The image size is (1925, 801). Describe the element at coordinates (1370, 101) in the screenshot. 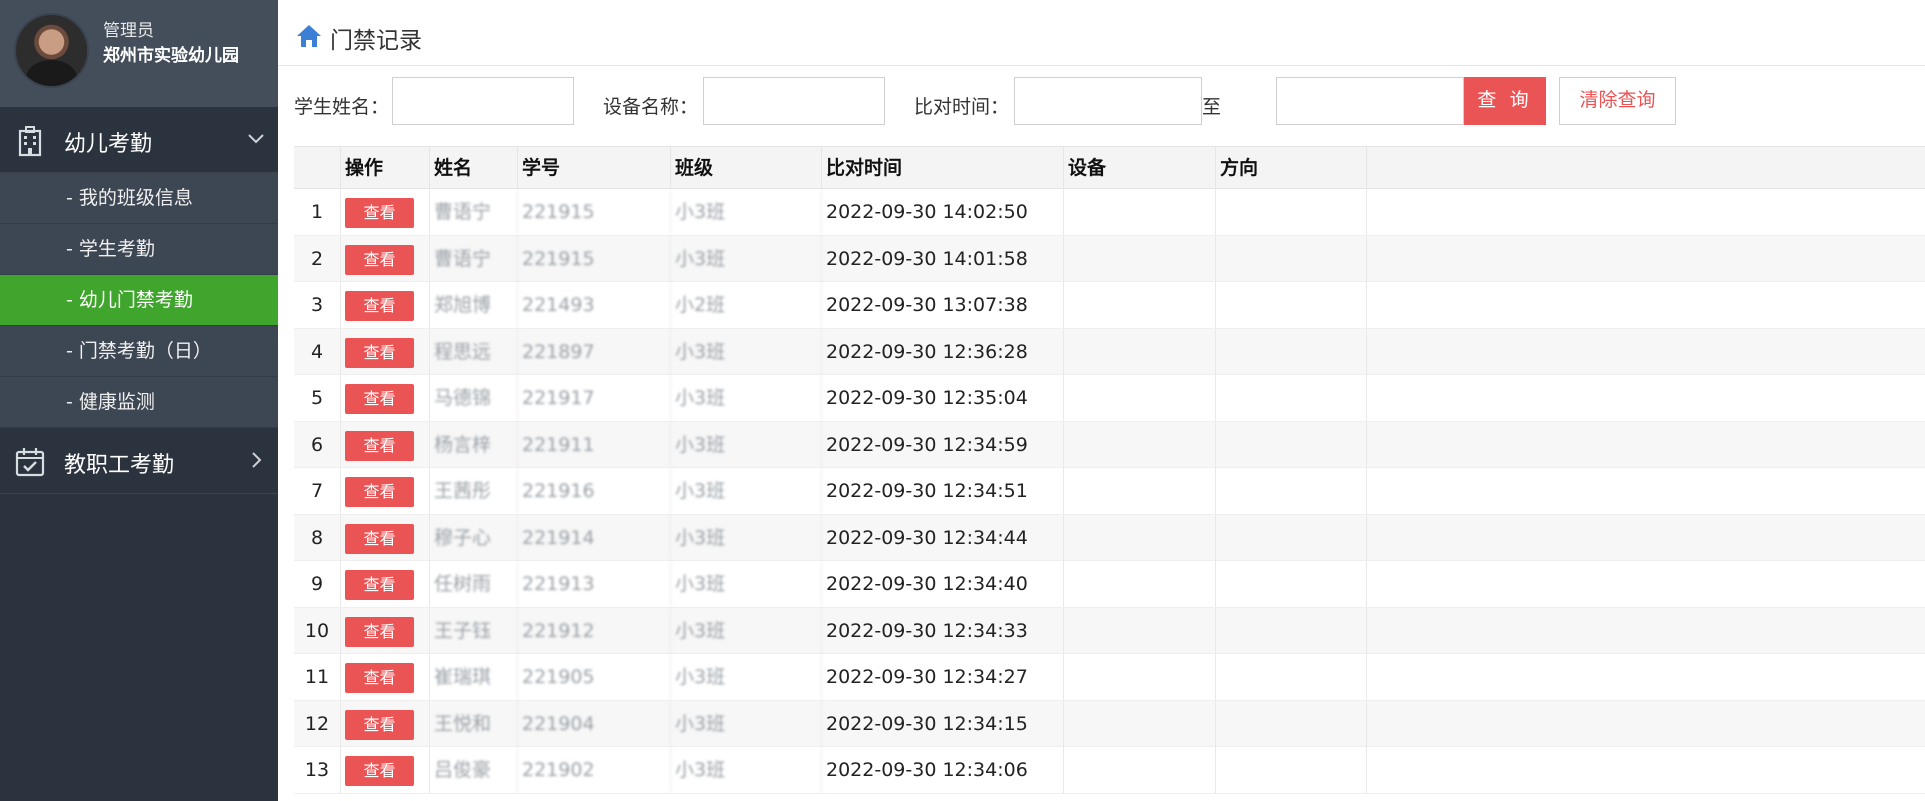

I see `time-to-input` at that location.